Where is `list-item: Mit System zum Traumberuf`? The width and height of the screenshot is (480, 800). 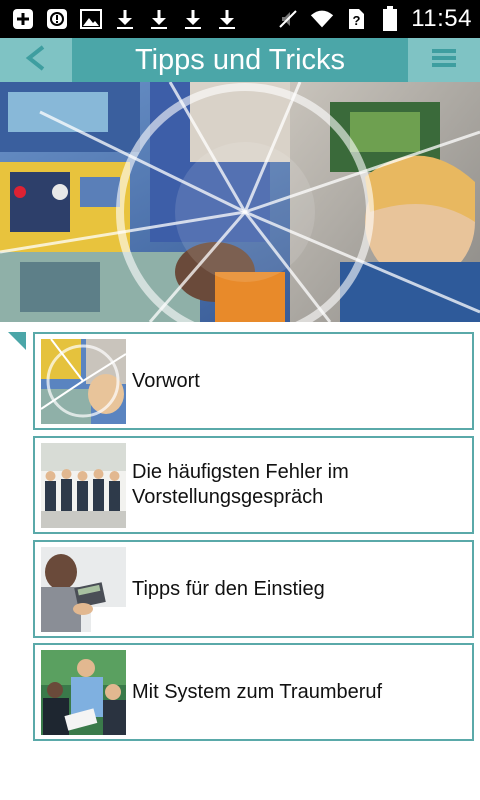 list-item: Mit System zum Traumberuf is located at coordinates (253, 692).